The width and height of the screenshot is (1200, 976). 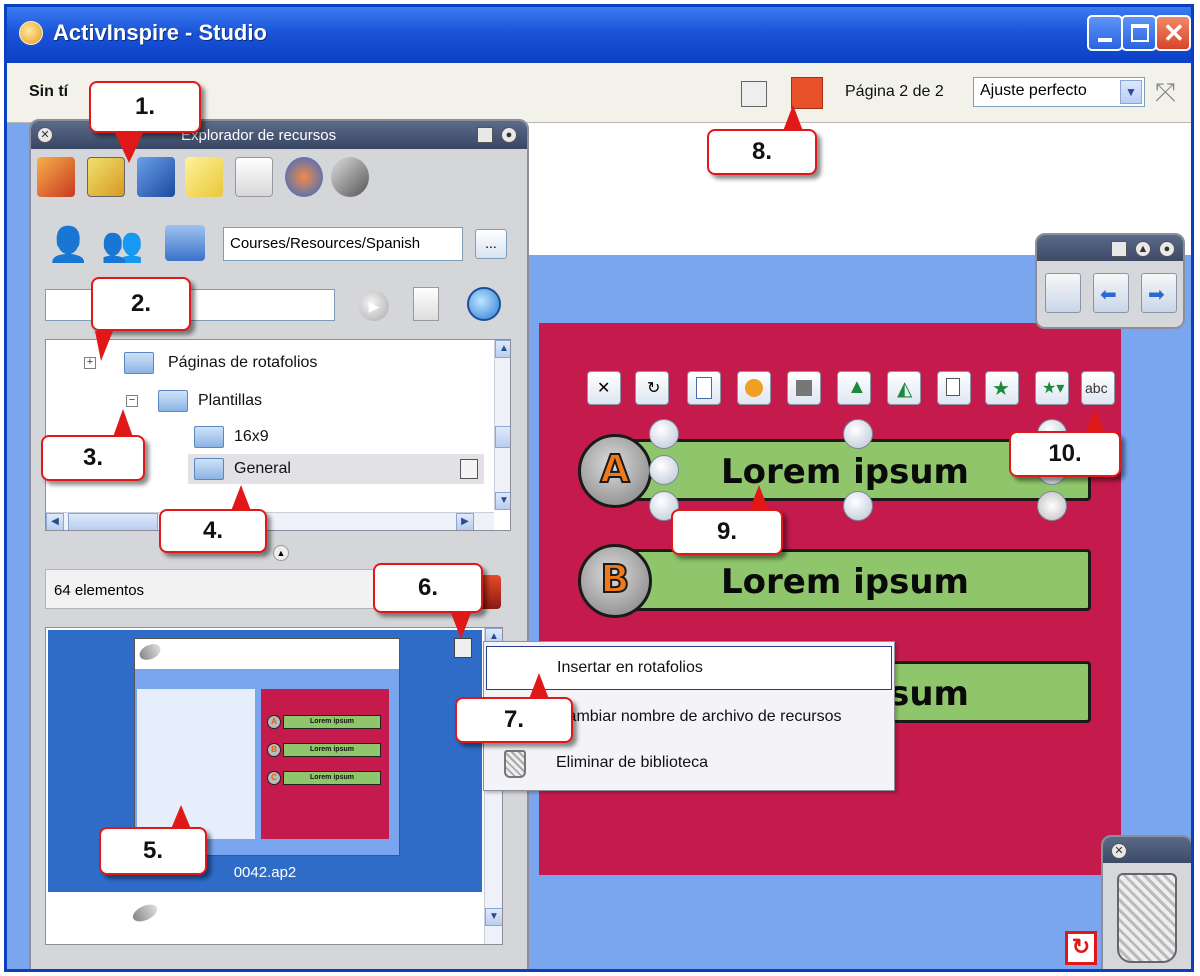 I want to click on tree-item: − Plantillas, so click(x=298, y=401).